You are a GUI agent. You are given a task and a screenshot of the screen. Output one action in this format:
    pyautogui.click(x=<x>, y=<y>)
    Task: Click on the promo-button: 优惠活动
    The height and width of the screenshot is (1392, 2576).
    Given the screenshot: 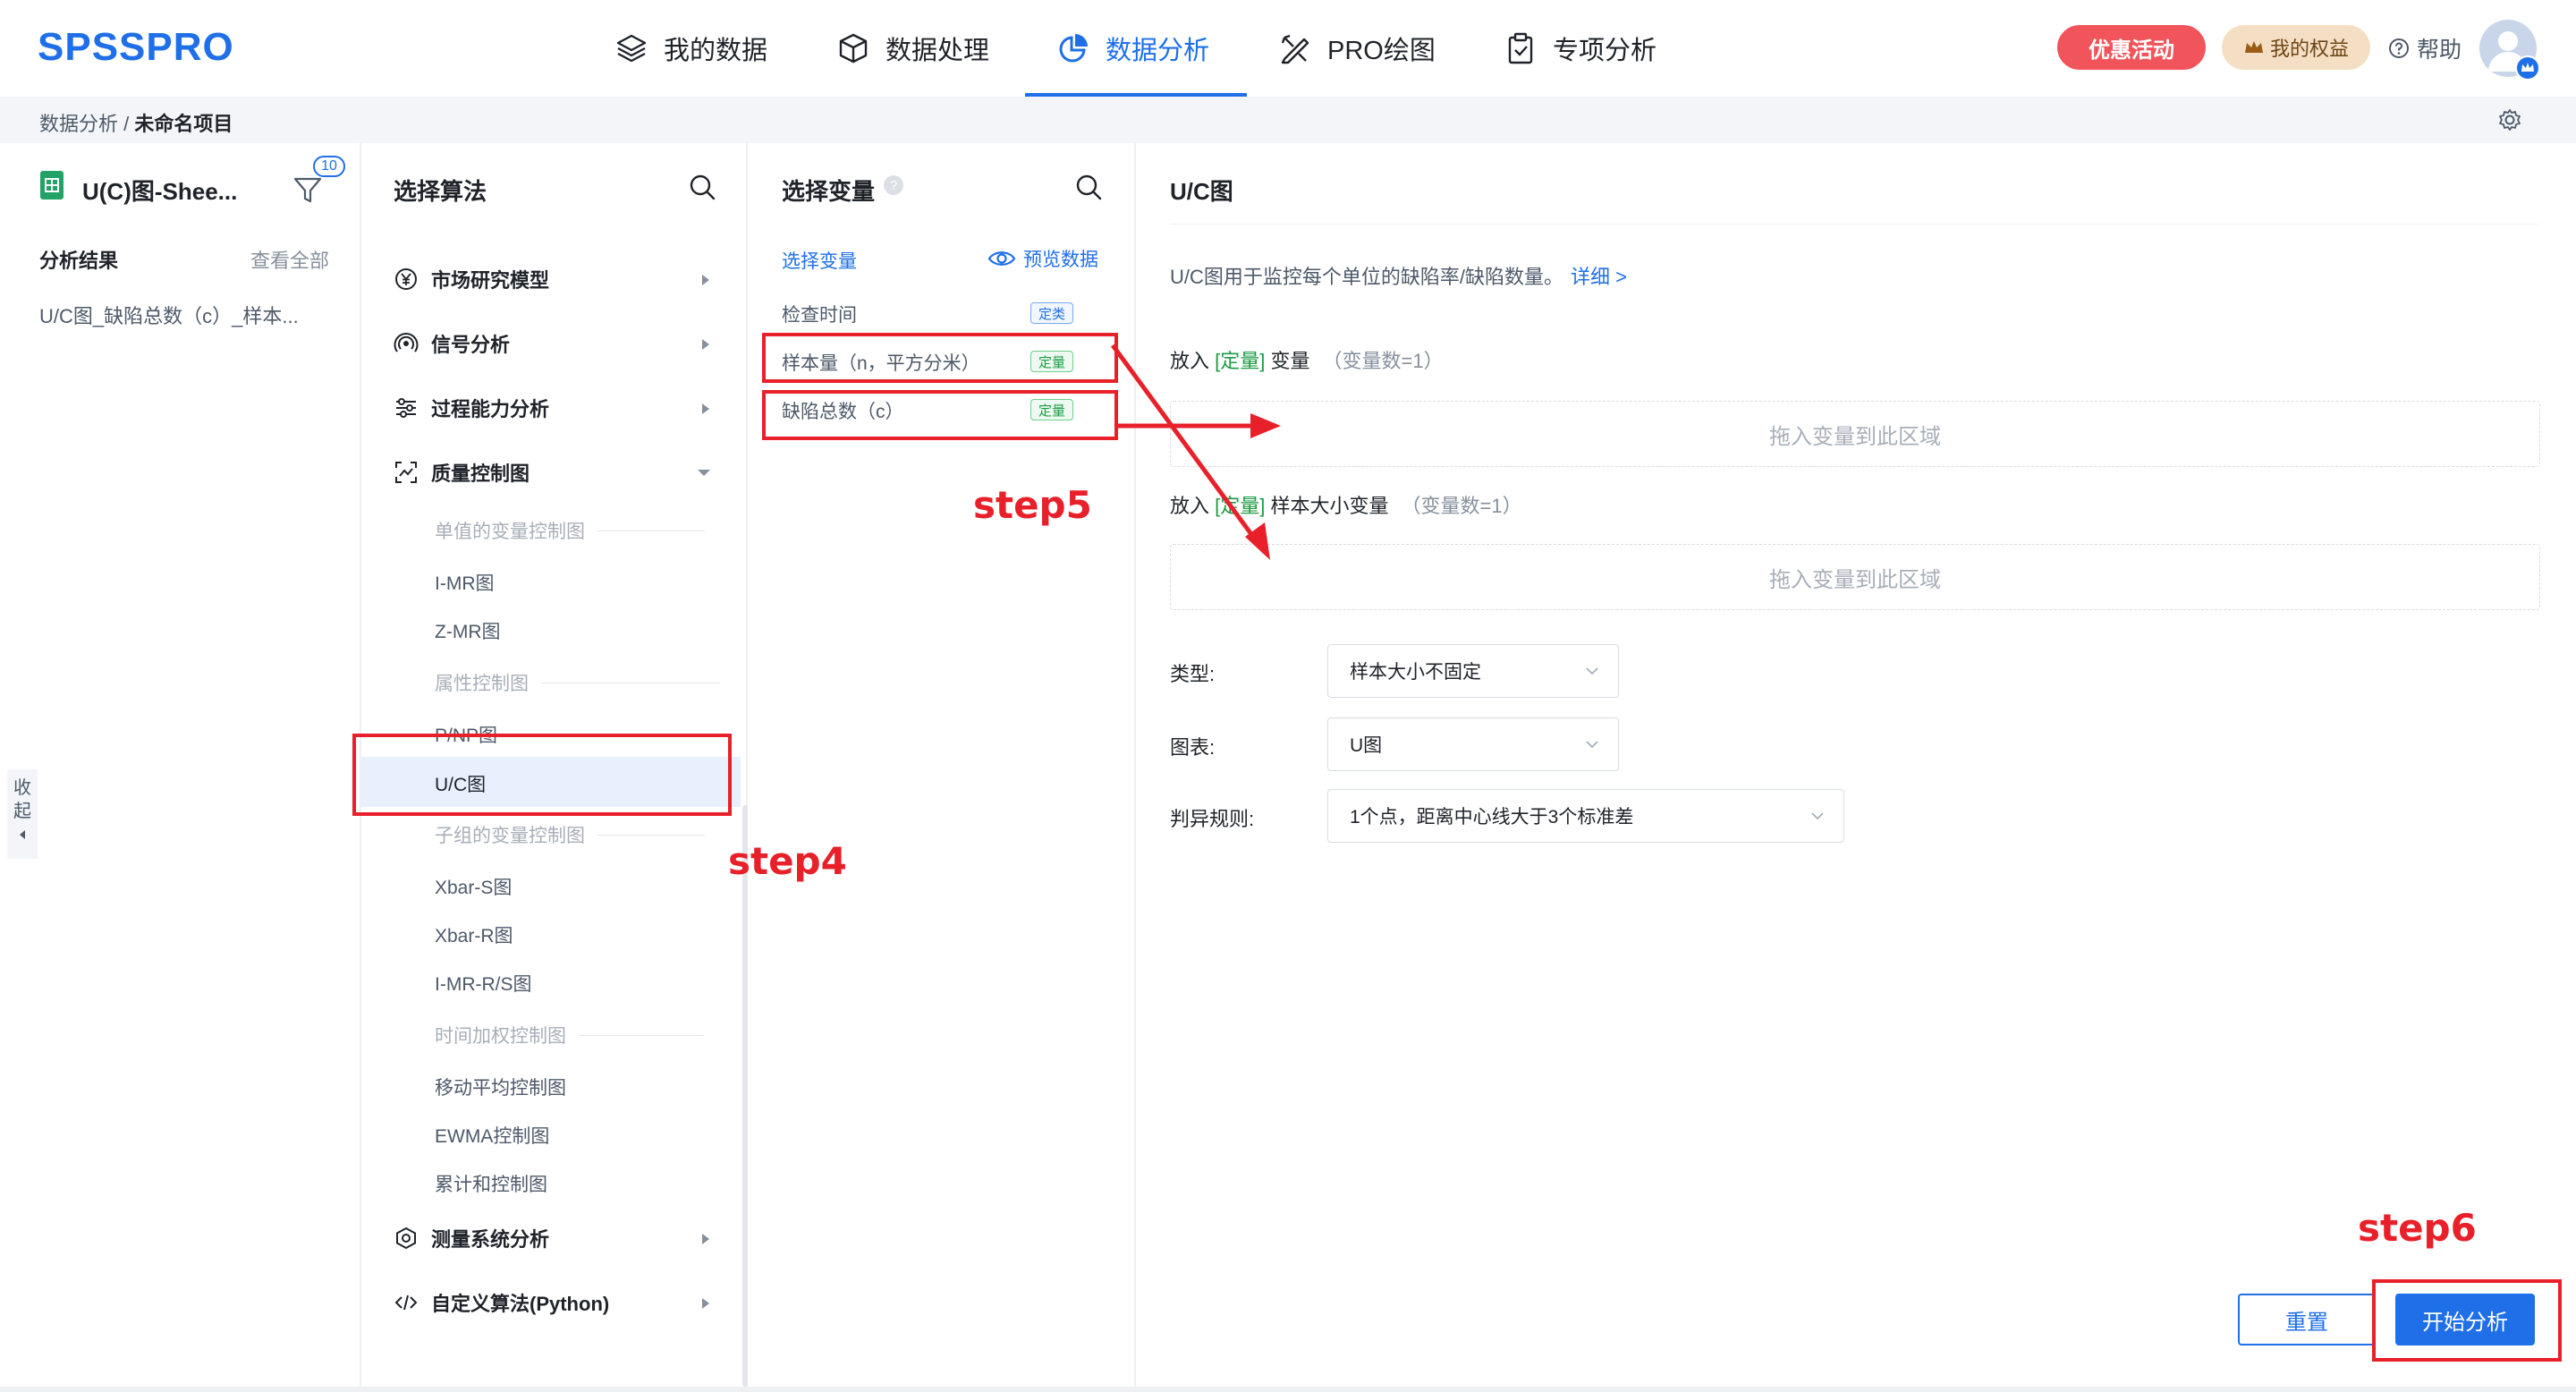 What is the action you would take?
    pyautogui.click(x=2131, y=47)
    